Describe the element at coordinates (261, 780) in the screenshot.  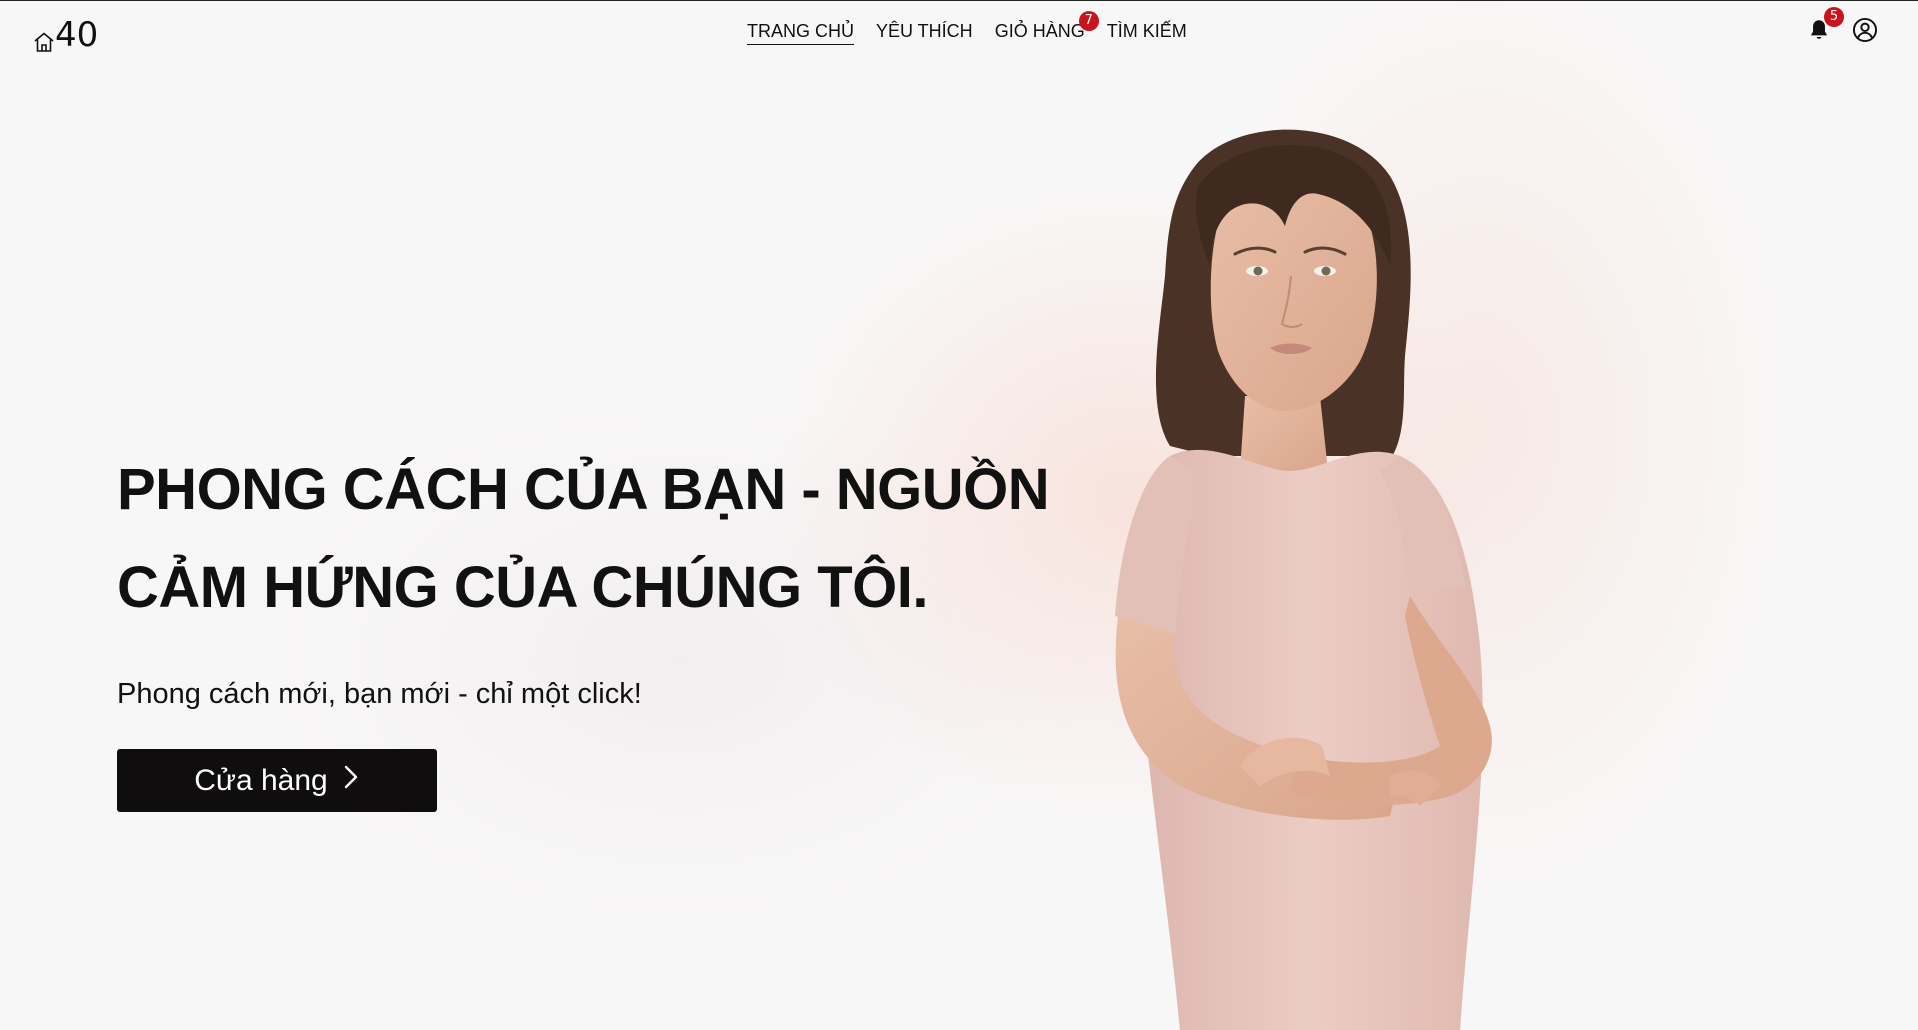
I see `shop-button-label: Cửa hàng` at that location.